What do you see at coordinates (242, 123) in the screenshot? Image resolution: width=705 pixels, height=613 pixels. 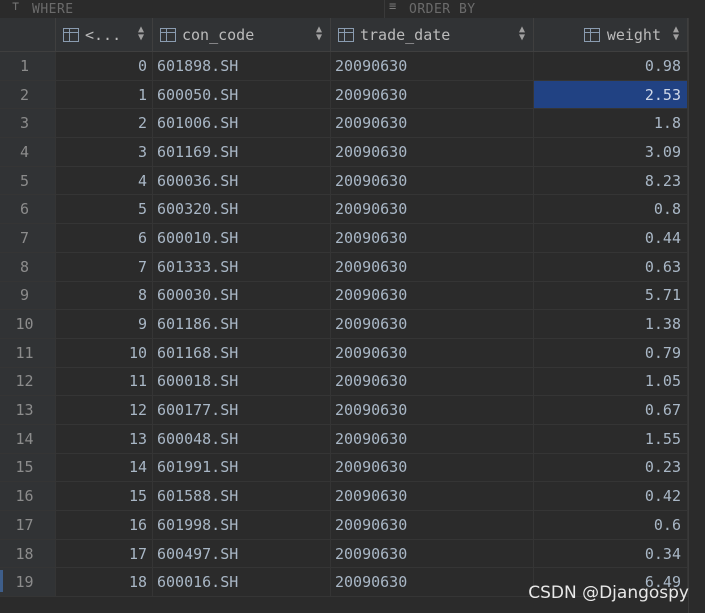 I see `con-code-cell: 601006.SH` at bounding box center [242, 123].